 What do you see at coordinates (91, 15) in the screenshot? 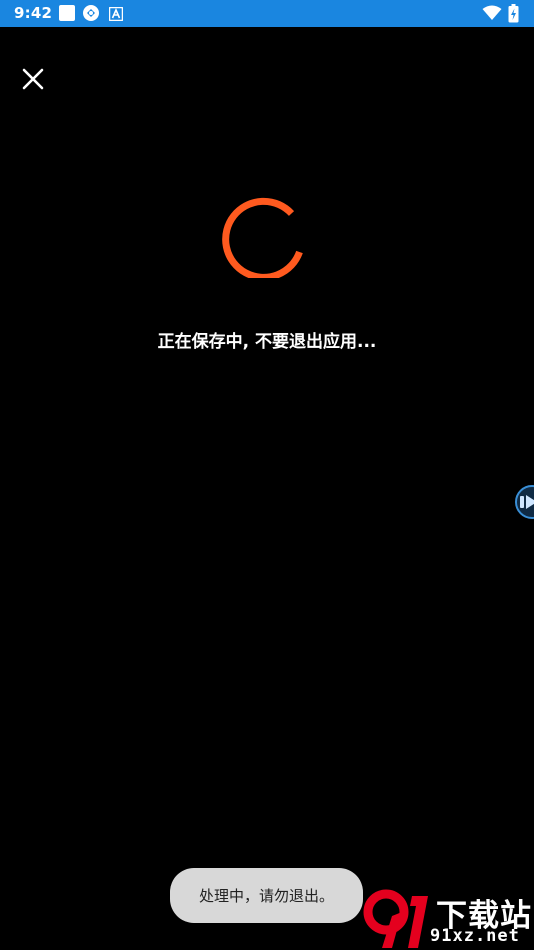
I see `sync-badge-icon` at bounding box center [91, 15].